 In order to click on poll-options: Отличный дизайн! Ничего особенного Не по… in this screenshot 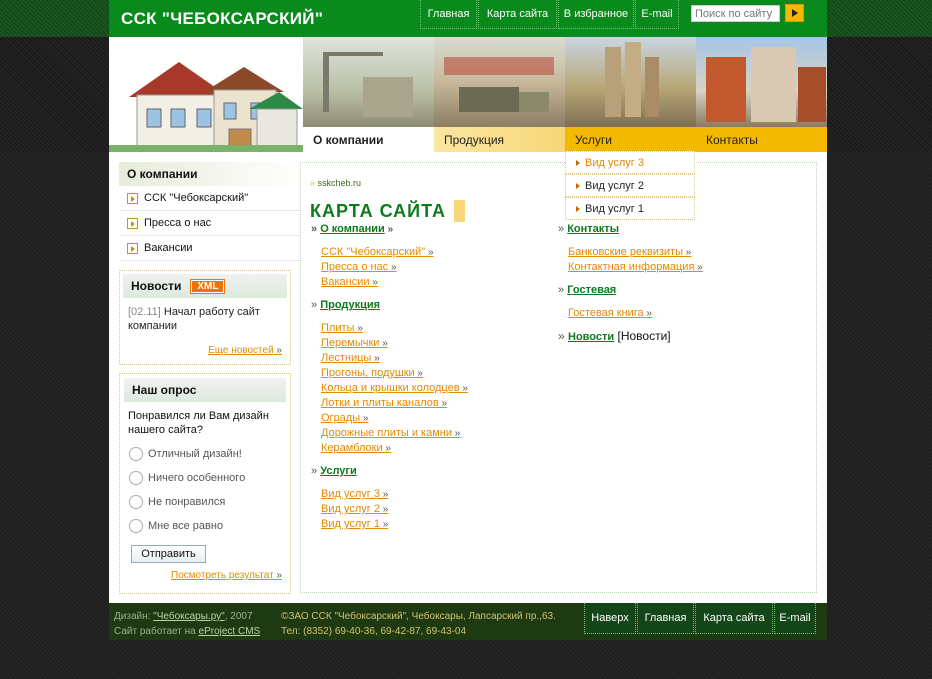, I will do `click(205, 490)`.